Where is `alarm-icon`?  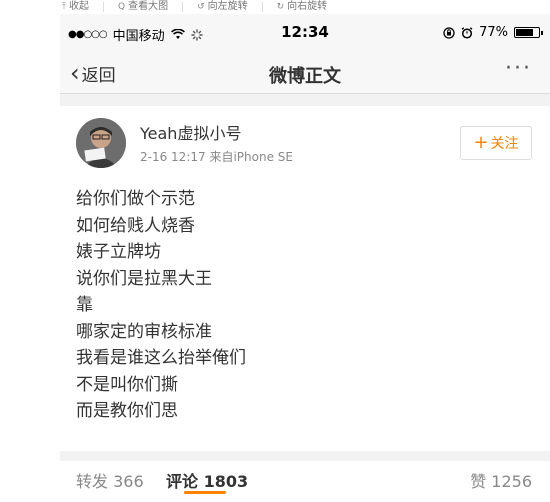 alarm-icon is located at coordinates (467, 32).